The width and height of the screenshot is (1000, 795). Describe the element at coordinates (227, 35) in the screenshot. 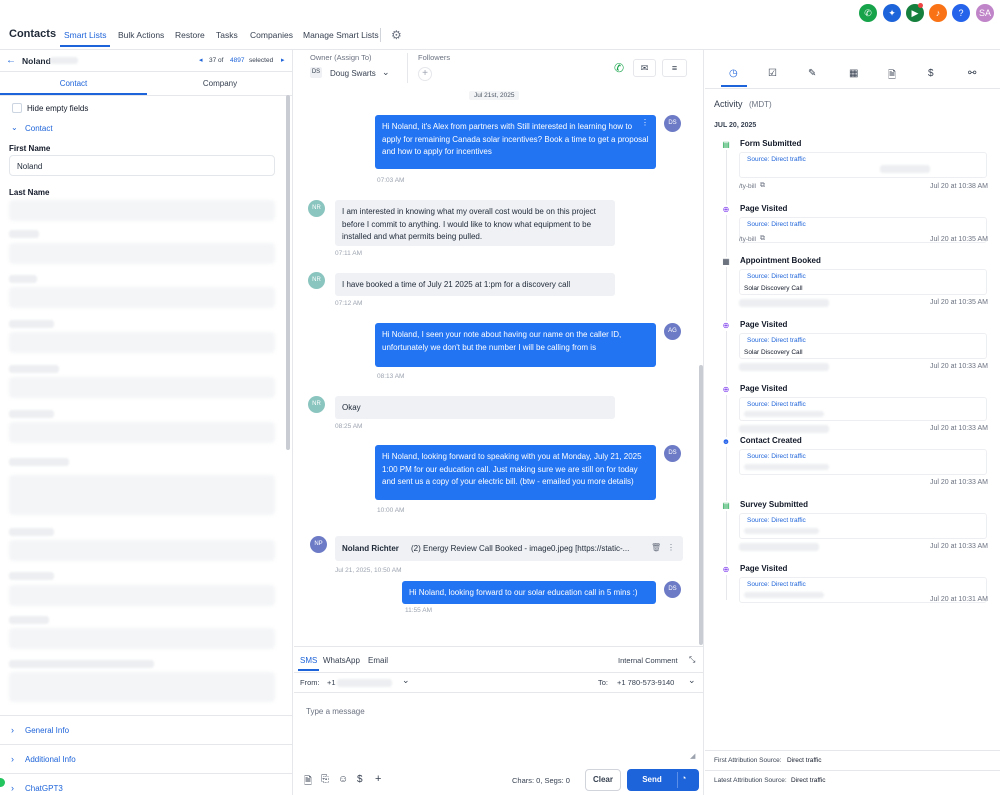

I see `tab-tasks: Tasks` at that location.